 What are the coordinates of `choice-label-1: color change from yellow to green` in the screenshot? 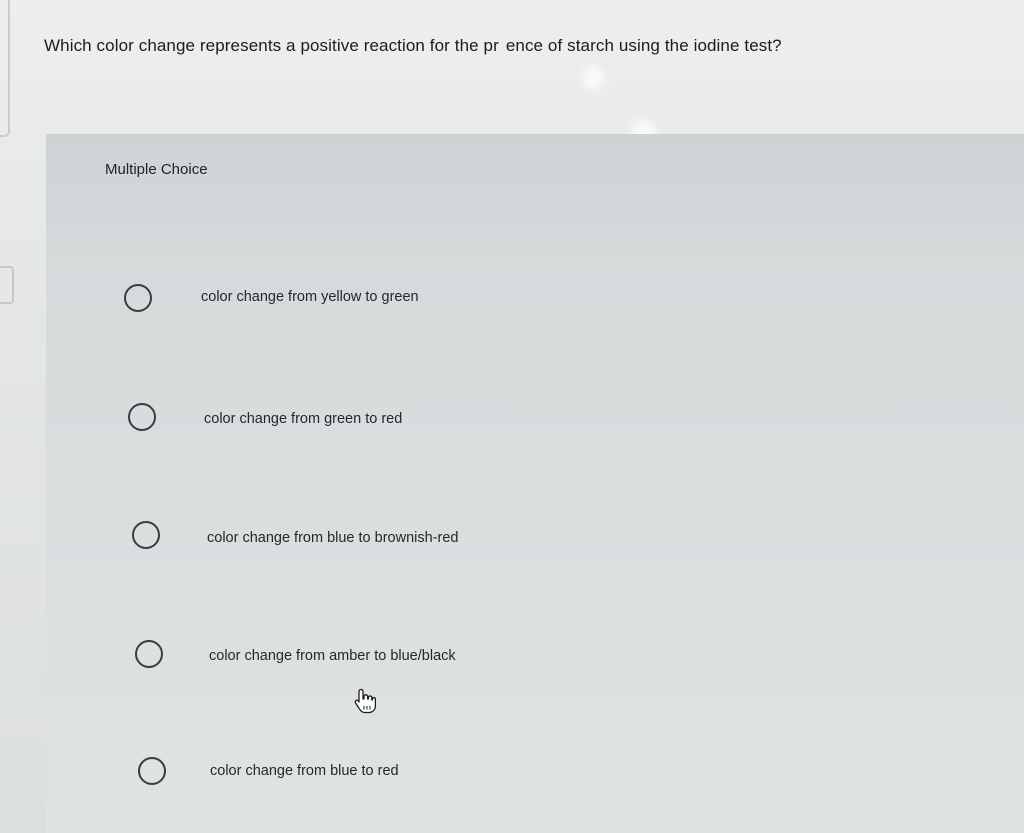 It's located at (310, 297).